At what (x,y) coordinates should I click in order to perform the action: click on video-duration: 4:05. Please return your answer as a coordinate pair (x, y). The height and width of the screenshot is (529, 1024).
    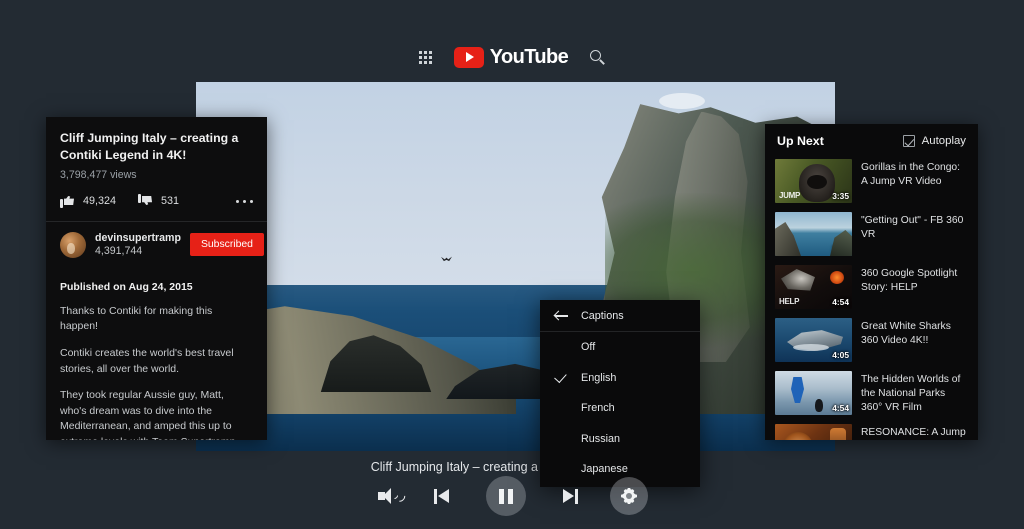
    Looking at the image, I should click on (840, 355).